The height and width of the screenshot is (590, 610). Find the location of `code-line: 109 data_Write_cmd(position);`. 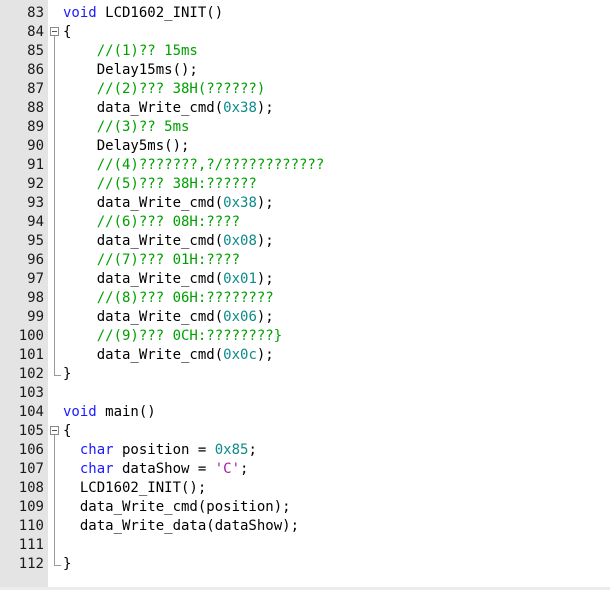

code-line: 109 data_Write_cmd(position); is located at coordinates (305, 507).